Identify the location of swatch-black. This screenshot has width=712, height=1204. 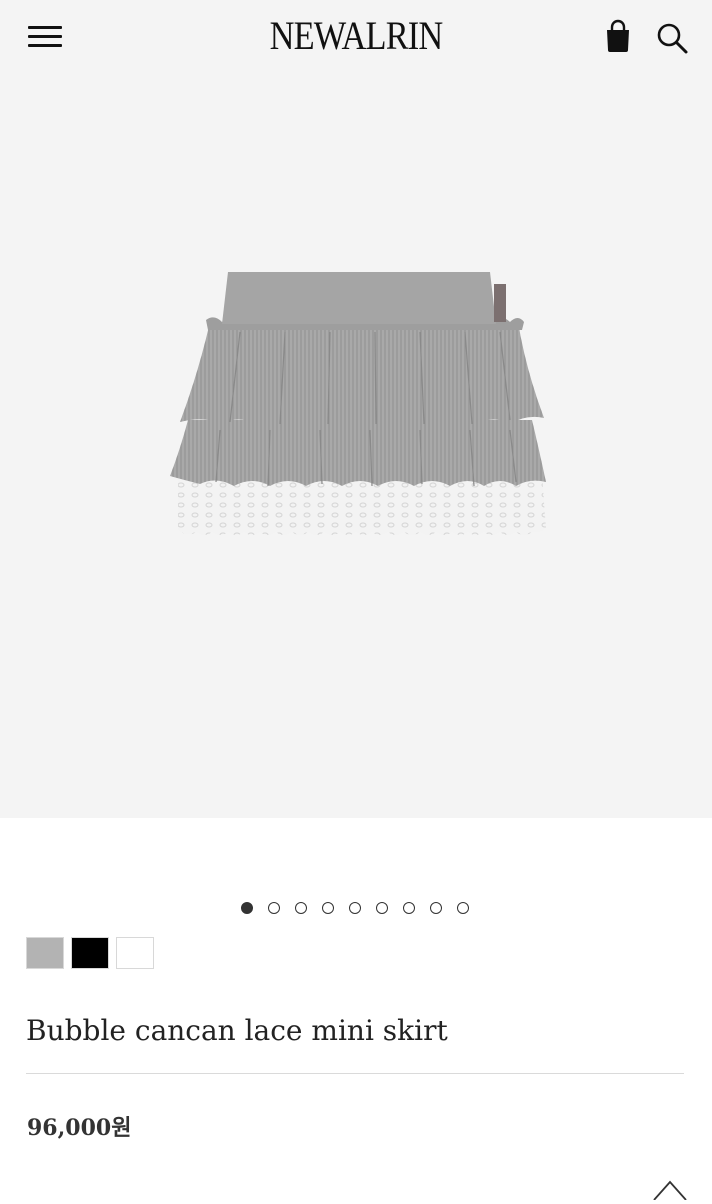
(90, 953).